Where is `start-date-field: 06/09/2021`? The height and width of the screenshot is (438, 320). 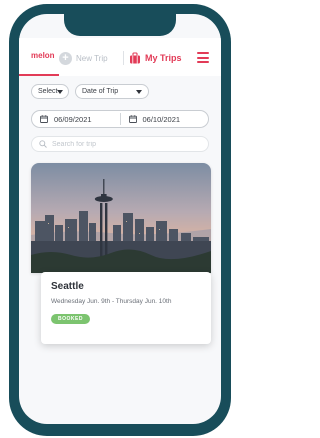
start-date-field: 06/09/2021 is located at coordinates (76, 119).